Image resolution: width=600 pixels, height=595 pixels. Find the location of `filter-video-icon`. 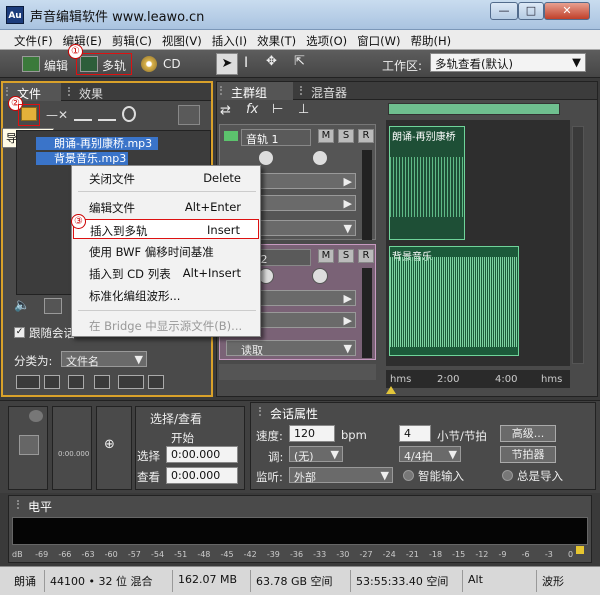

filter-video-icon is located at coordinates (76, 382).